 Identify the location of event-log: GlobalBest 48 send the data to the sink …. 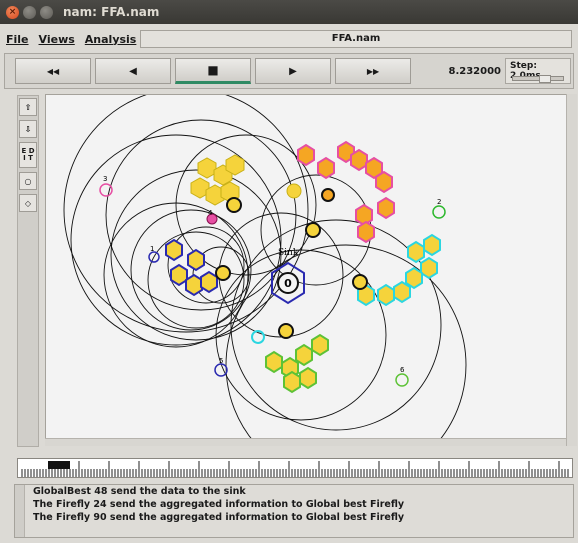
(294, 511).